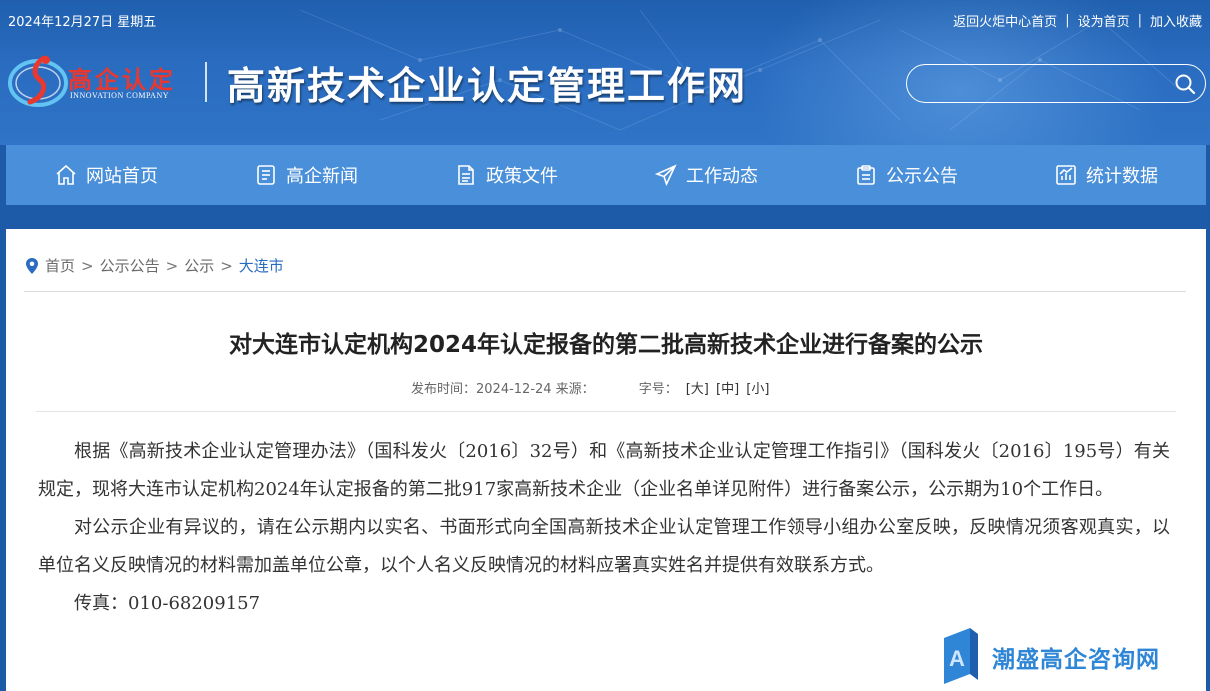  I want to click on nav-item-home: 网站首页, so click(106, 175).